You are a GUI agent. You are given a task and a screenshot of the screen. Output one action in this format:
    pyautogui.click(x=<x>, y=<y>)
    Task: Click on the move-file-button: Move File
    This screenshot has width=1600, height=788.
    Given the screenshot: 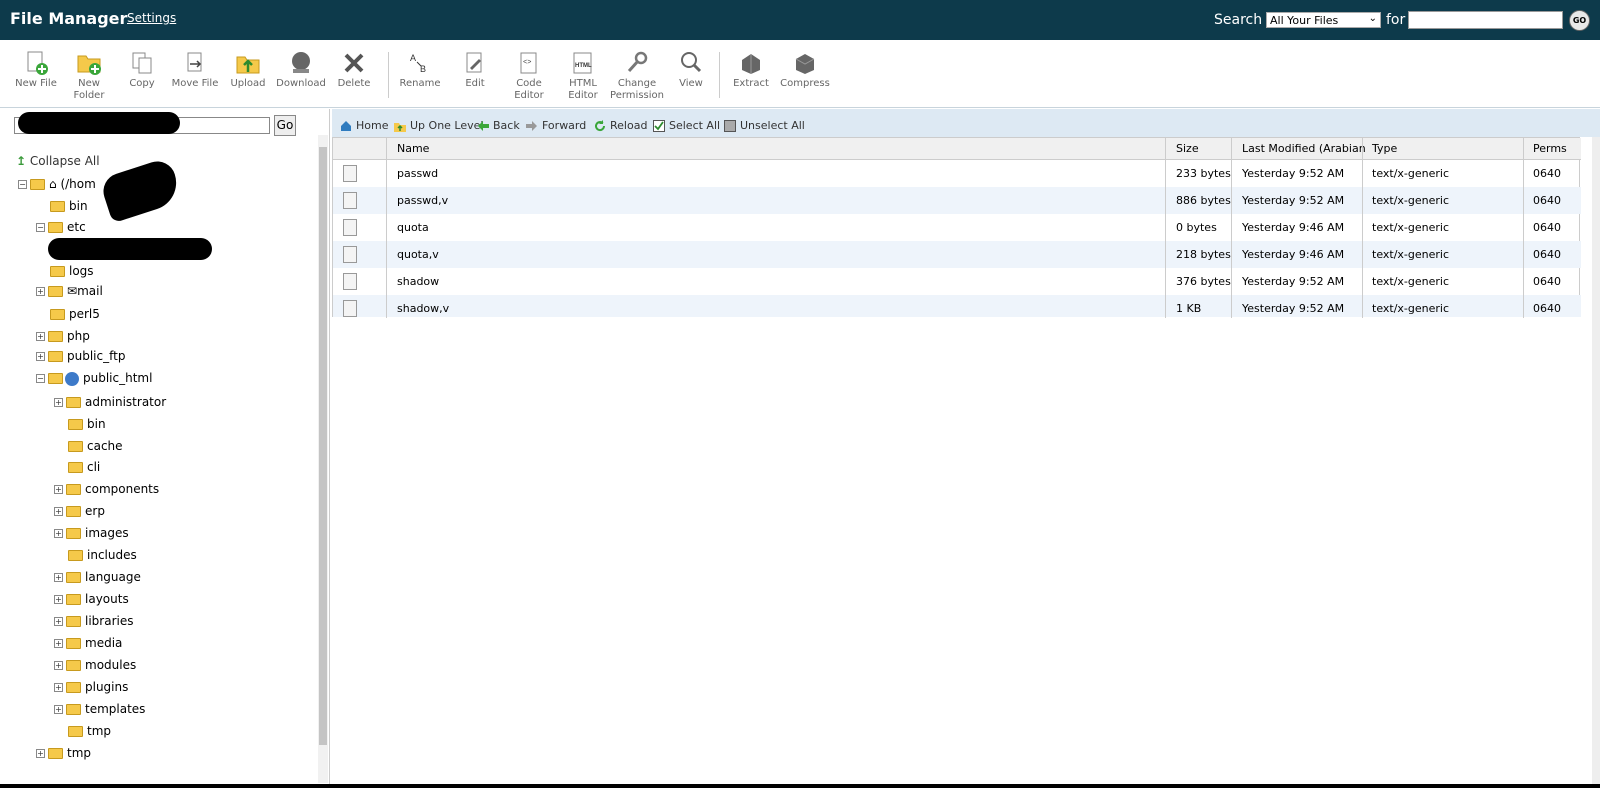 What is the action you would take?
    pyautogui.click(x=195, y=70)
    